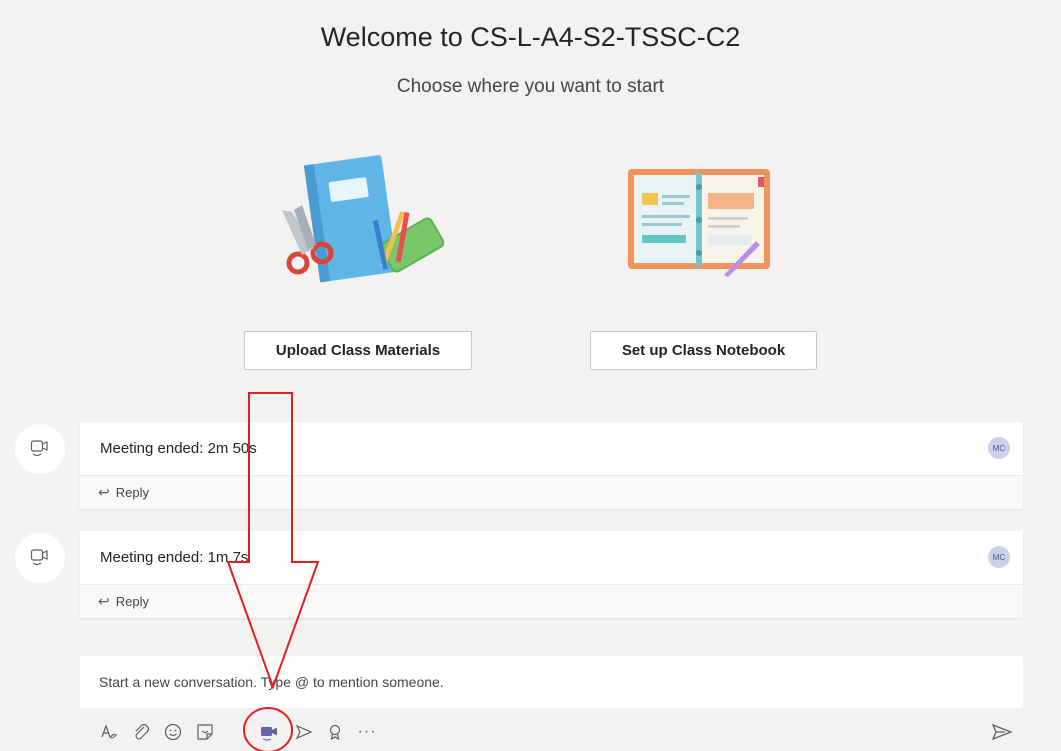 This screenshot has width=1061, height=751. Describe the element at coordinates (335, 732) in the screenshot. I see `praise-icon` at that location.